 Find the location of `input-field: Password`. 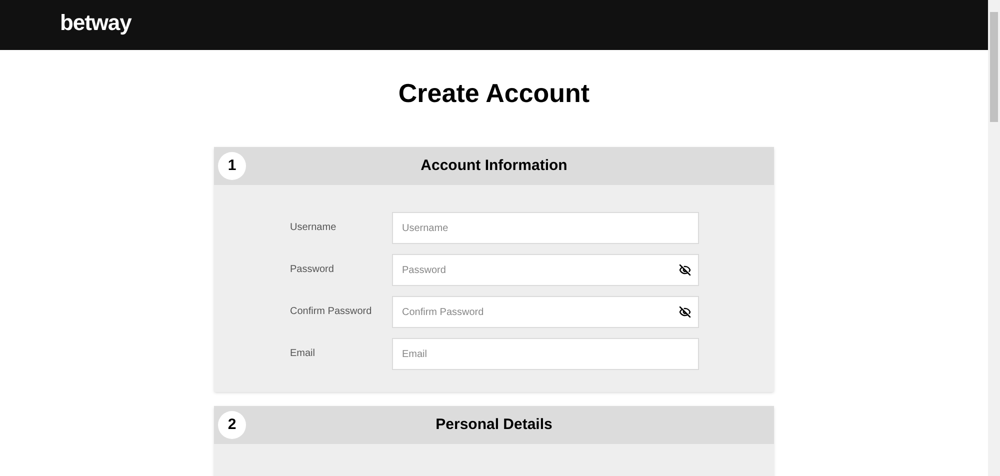

input-field: Password is located at coordinates (545, 270).